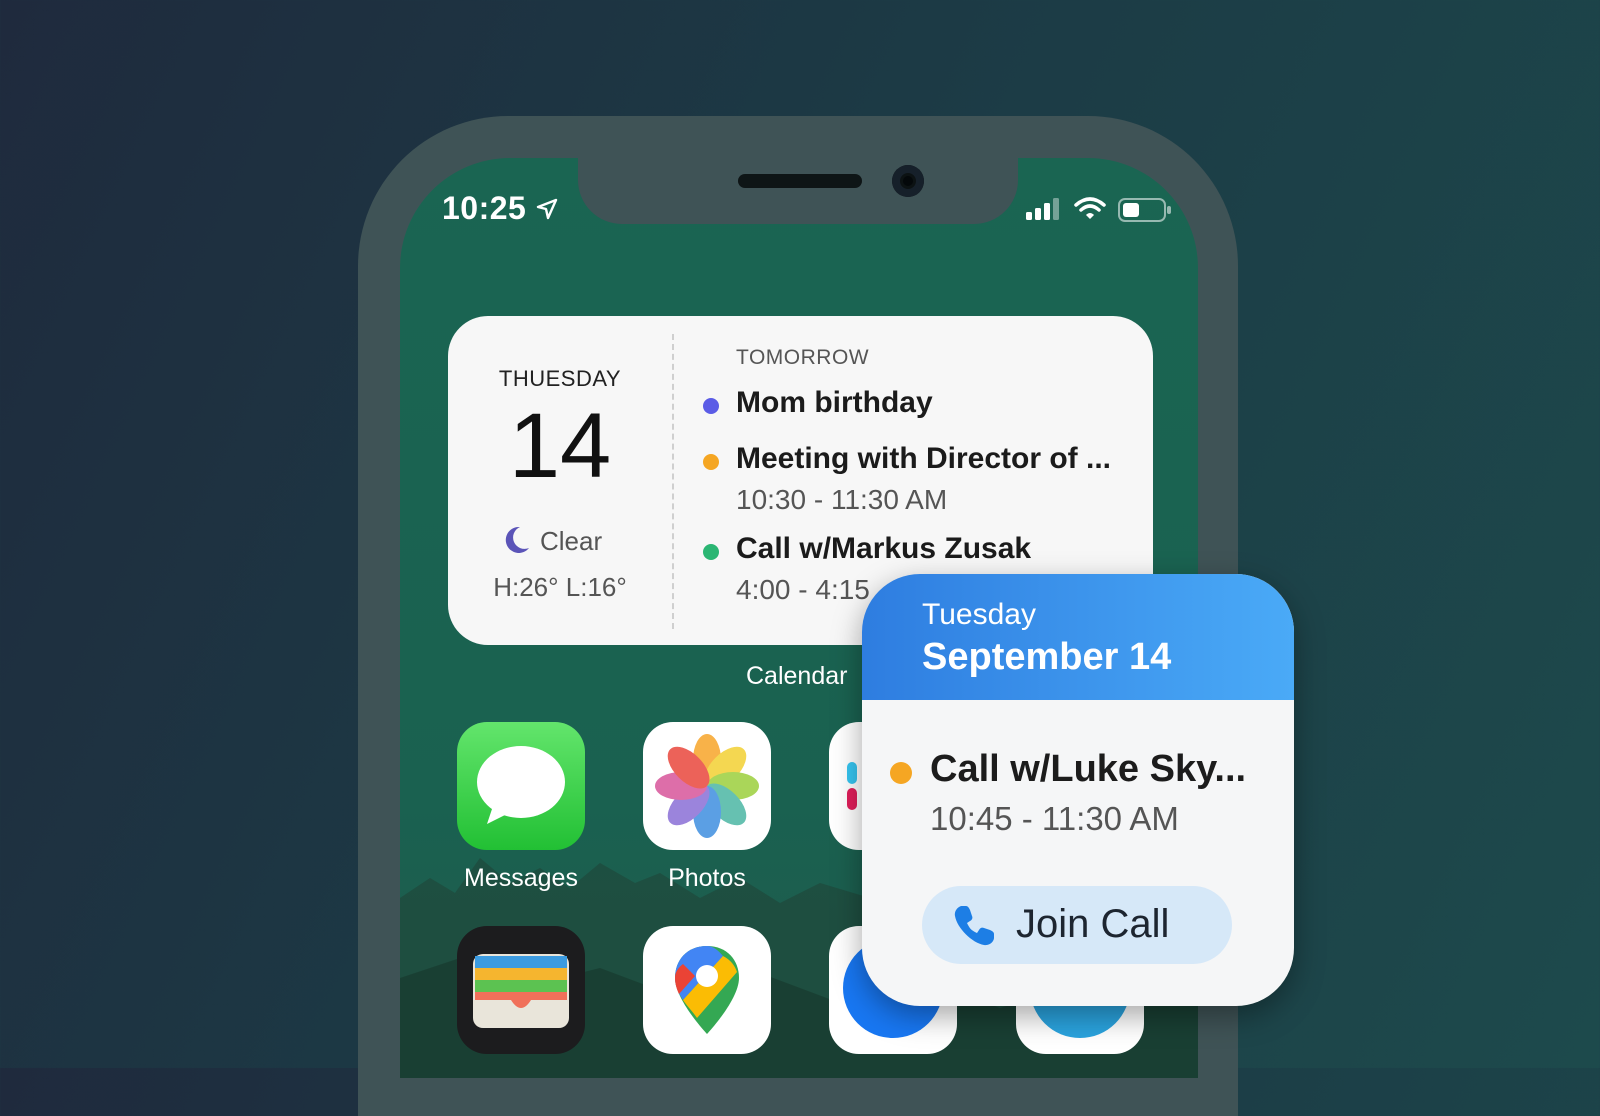 This screenshot has width=1600, height=1116. What do you see at coordinates (800, 181) in the screenshot?
I see `speaker-grille` at bounding box center [800, 181].